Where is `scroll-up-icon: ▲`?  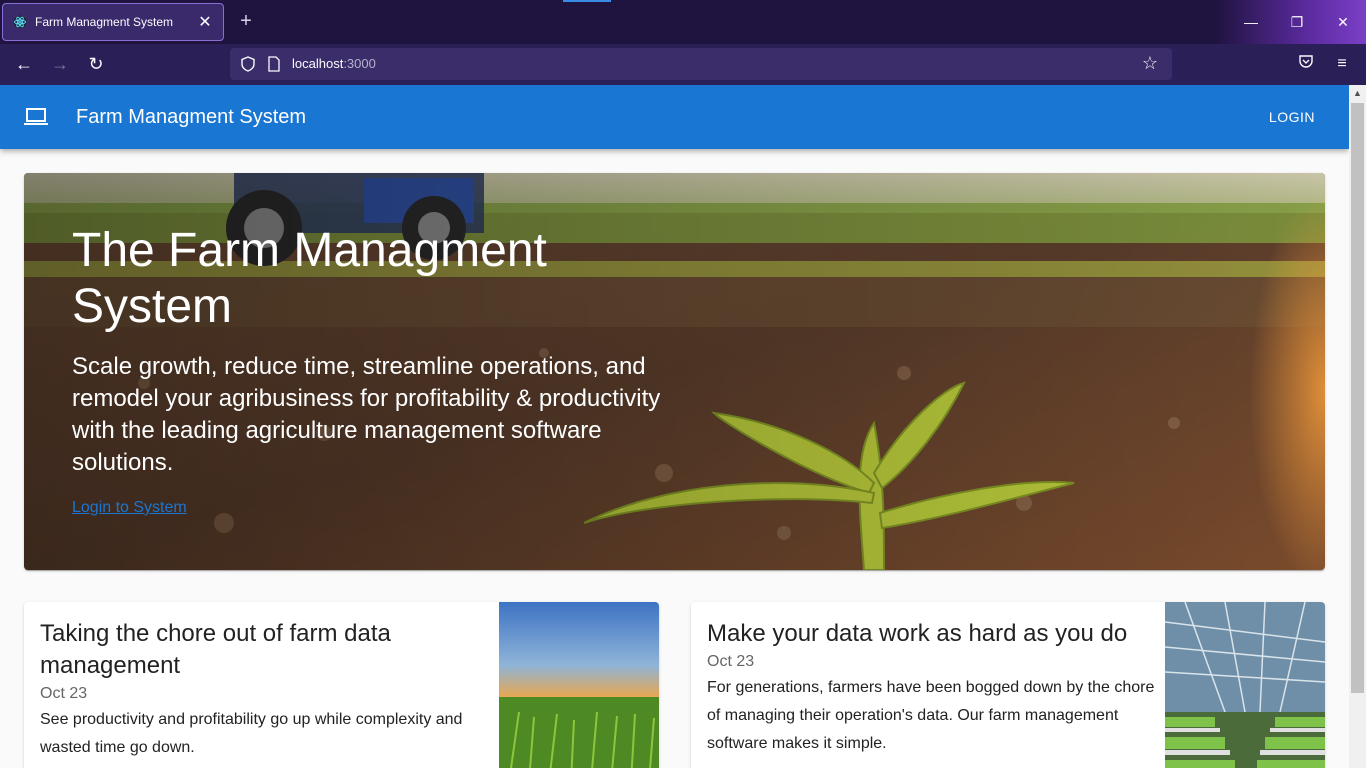
scroll-up-icon: ▲ is located at coordinates (1357, 93).